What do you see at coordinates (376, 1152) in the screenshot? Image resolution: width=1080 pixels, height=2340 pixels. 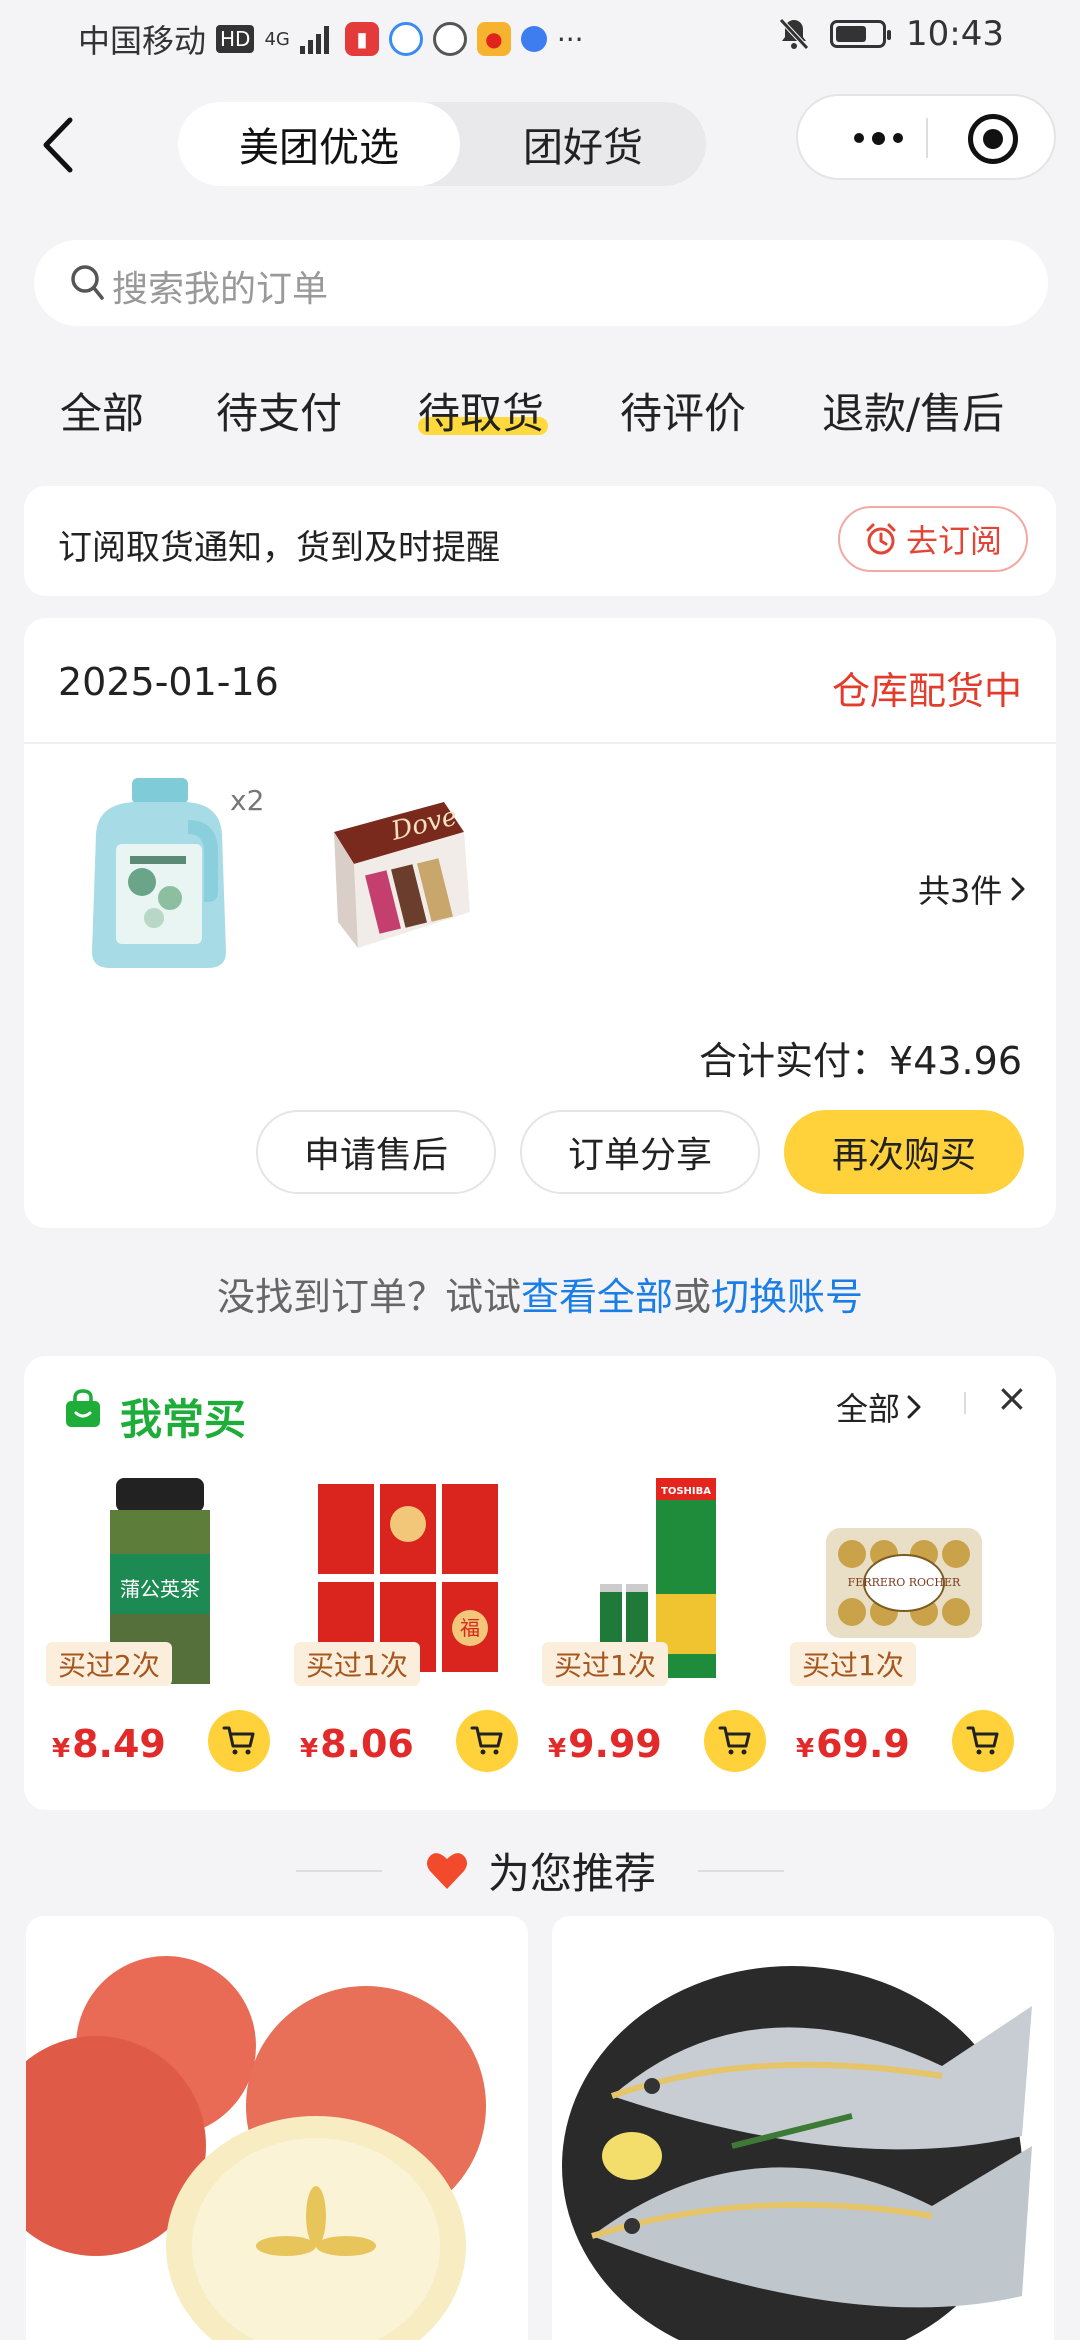 I see `after-sale-button: 申请售后` at bounding box center [376, 1152].